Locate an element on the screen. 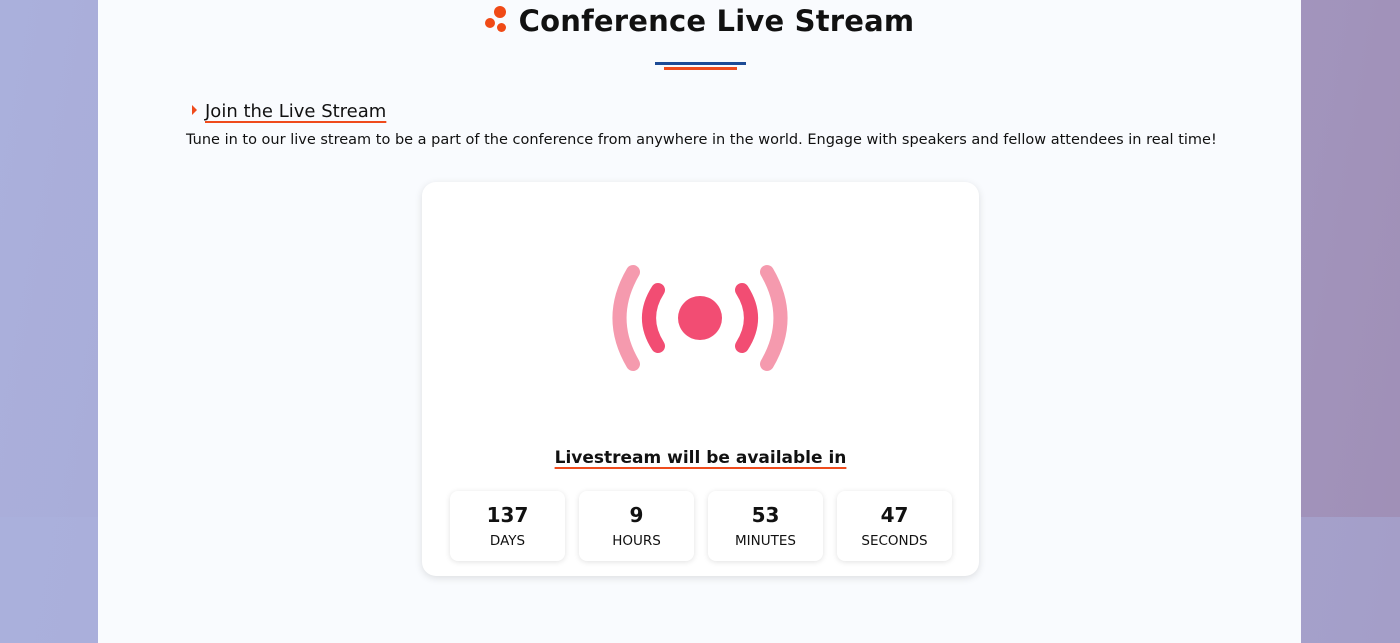 Image resolution: width=1400 pixels, height=643 pixels. countdown-seconds: 47 SECONDS is located at coordinates (894, 526).